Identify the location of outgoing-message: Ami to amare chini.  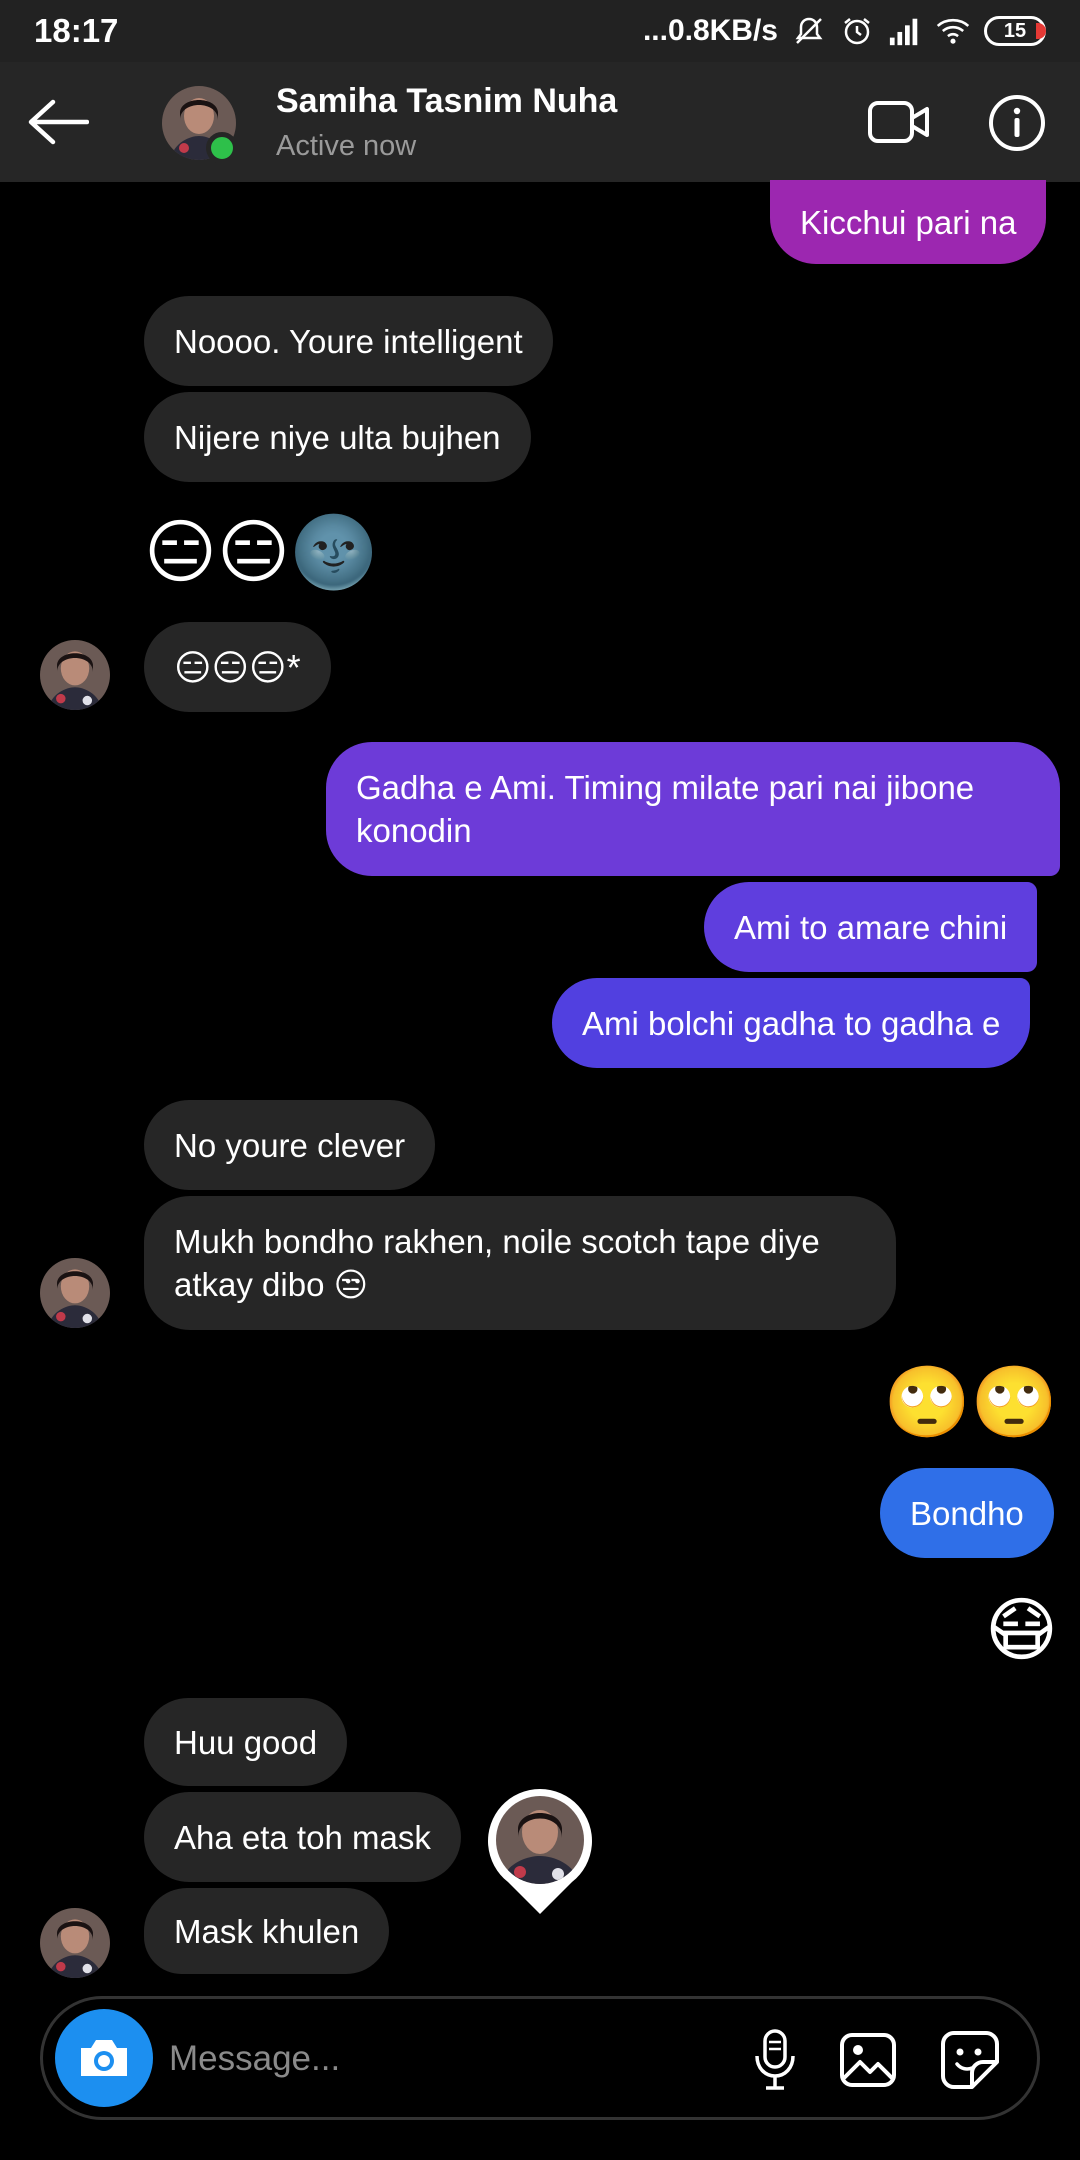
(871, 927).